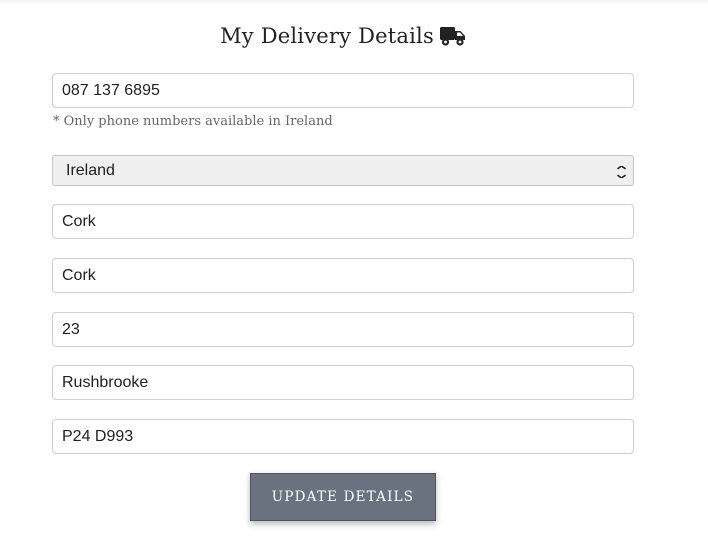 Image resolution: width=708 pixels, height=547 pixels. I want to click on title-row: My Delivery Details, so click(343, 36).